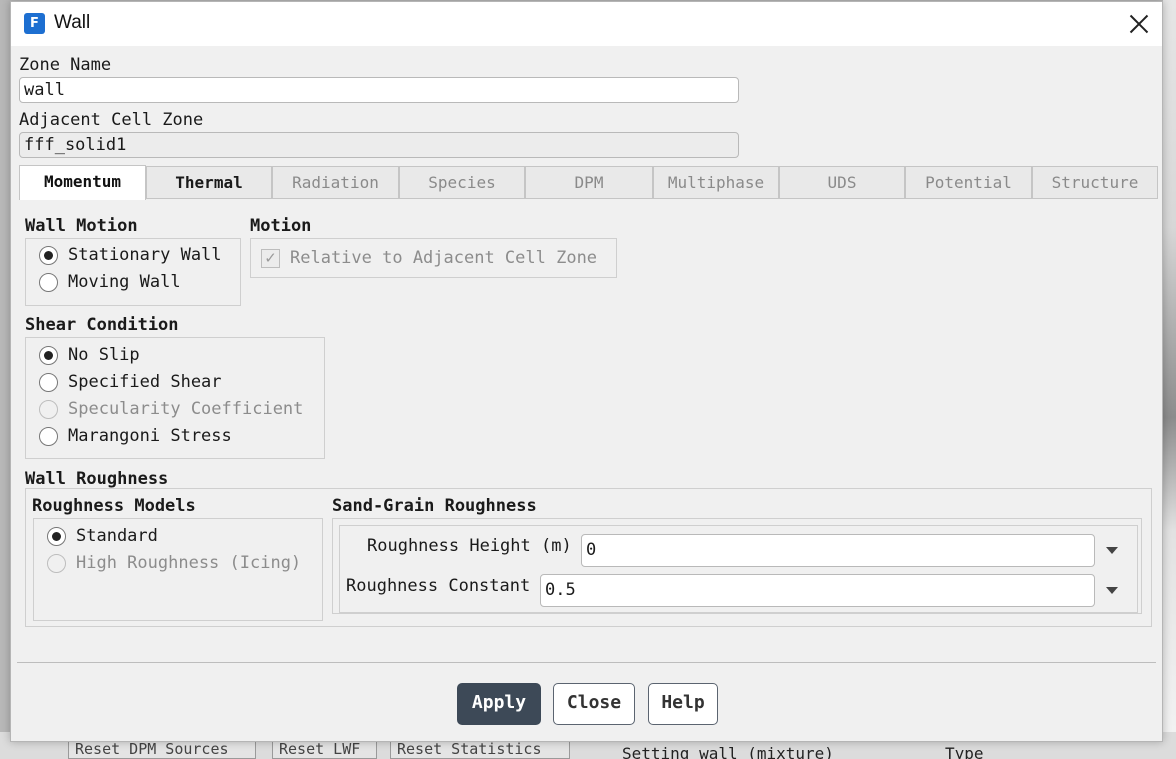  What do you see at coordinates (964, 751) in the screenshot?
I see `bg-type-label: Type` at bounding box center [964, 751].